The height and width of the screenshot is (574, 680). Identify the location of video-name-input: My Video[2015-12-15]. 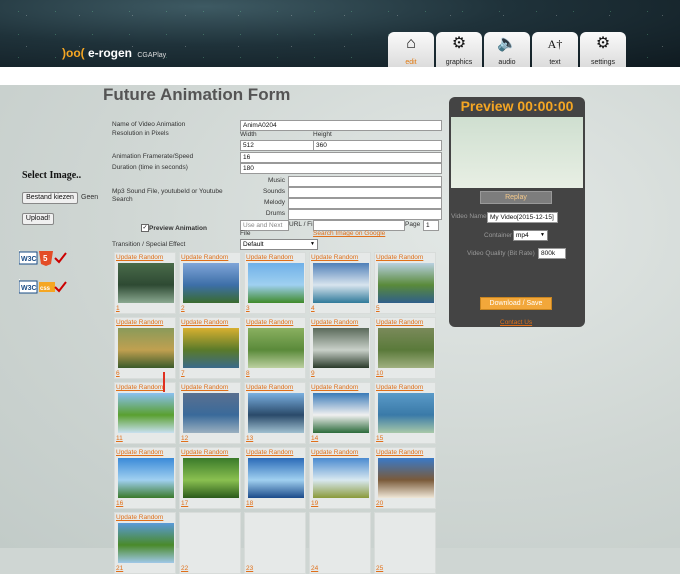
(522, 217).